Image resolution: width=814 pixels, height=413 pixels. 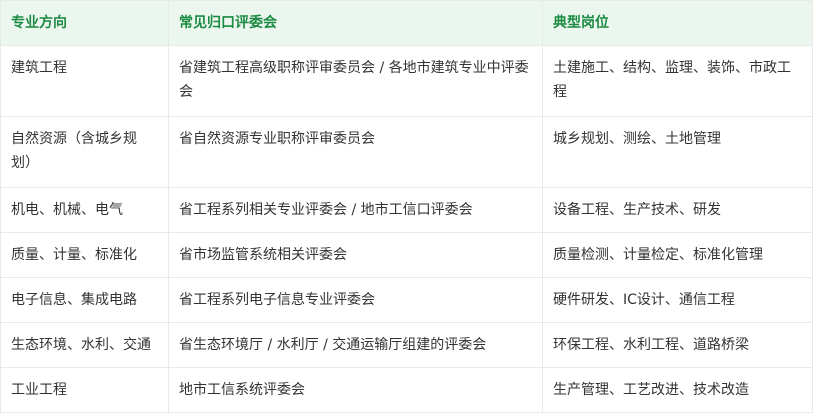 What do you see at coordinates (677, 152) in the screenshot?
I see `cell-positions: 城乡规划、测绘、土地管理` at bounding box center [677, 152].